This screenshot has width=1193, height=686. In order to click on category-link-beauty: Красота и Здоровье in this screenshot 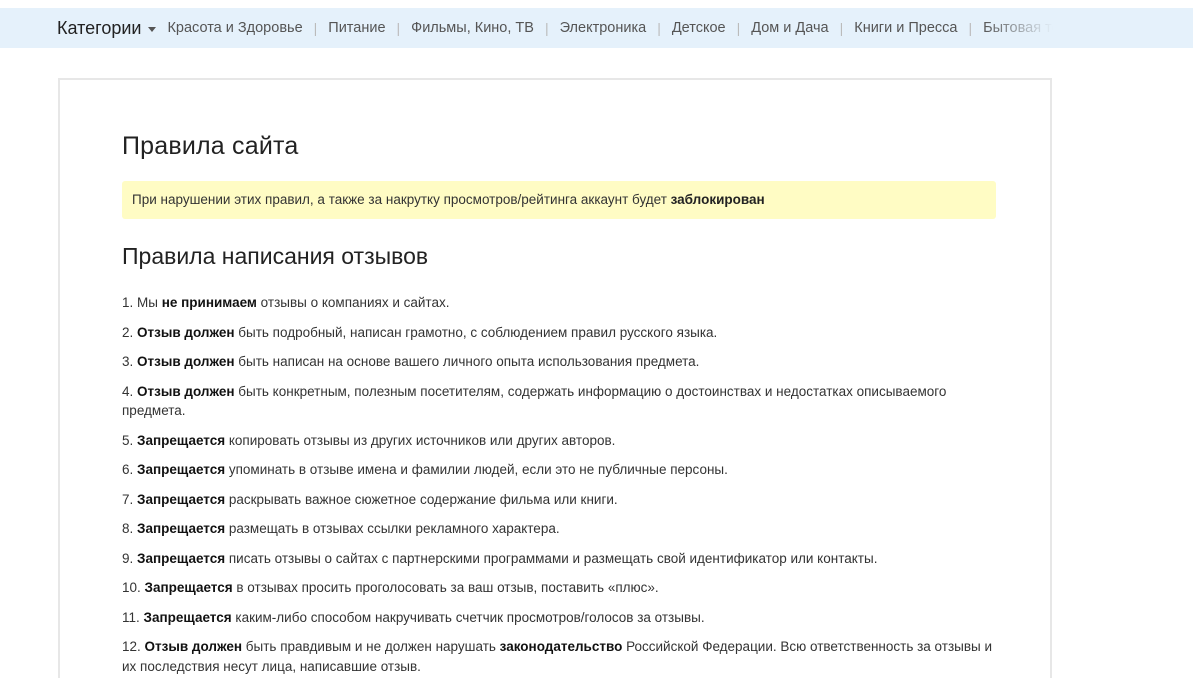, I will do `click(234, 28)`.